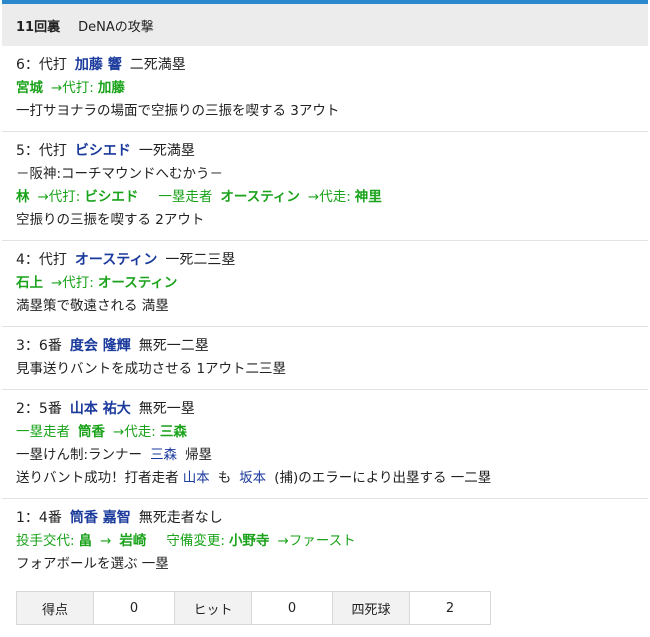 The width and height of the screenshot is (650, 637). I want to click on player-in-link: 加藤, so click(111, 88).